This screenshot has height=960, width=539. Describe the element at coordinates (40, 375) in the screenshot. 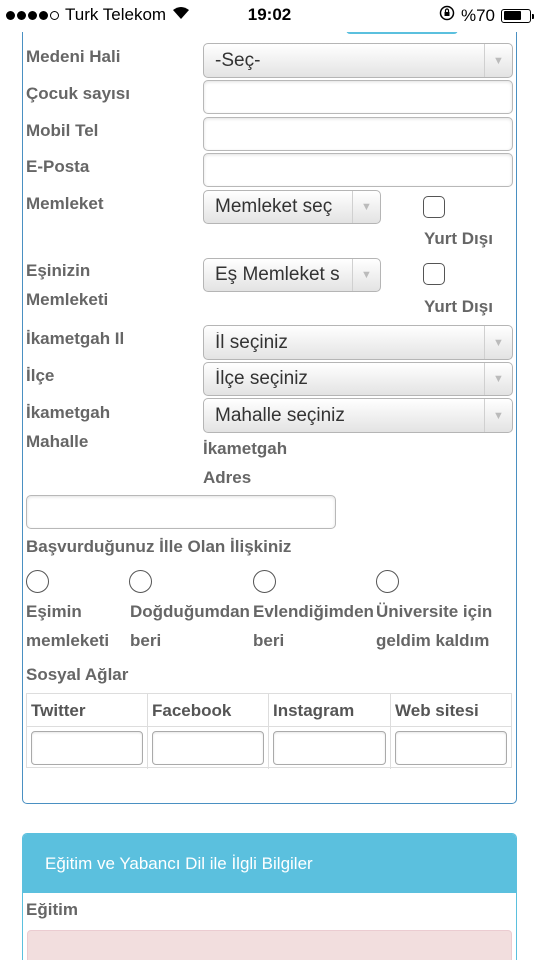

I see `district-label: İlçe` at that location.